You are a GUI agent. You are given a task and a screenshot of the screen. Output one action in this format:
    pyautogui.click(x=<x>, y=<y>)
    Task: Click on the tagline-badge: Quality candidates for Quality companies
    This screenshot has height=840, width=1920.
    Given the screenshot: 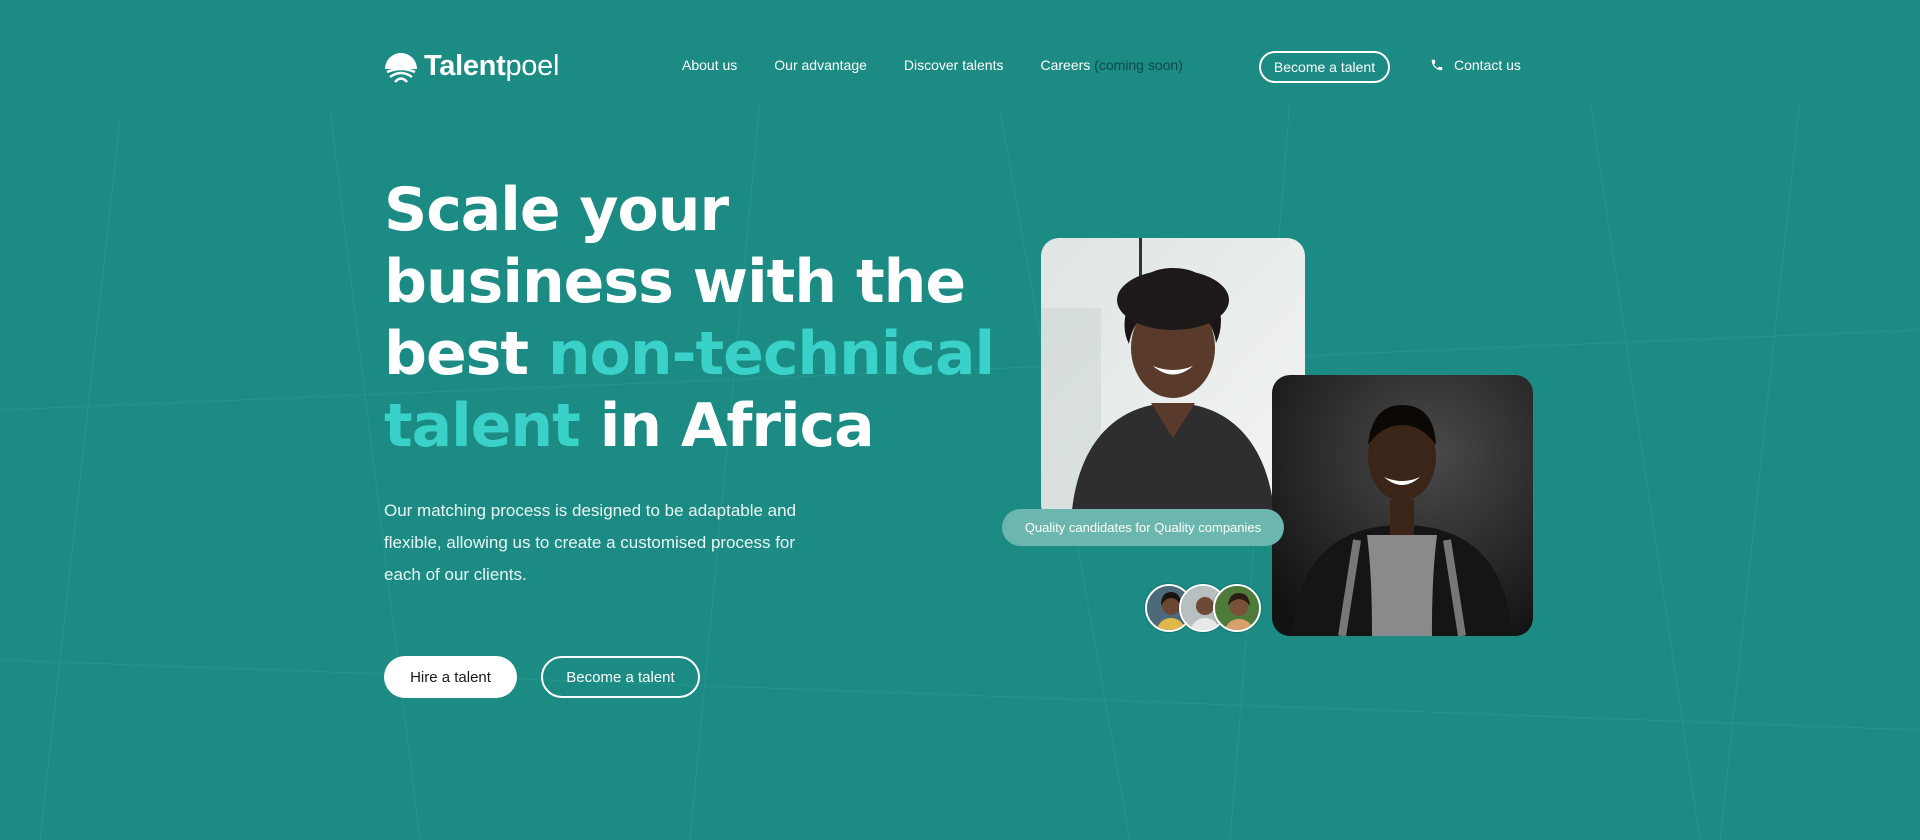 What is the action you would take?
    pyautogui.click(x=1143, y=527)
    